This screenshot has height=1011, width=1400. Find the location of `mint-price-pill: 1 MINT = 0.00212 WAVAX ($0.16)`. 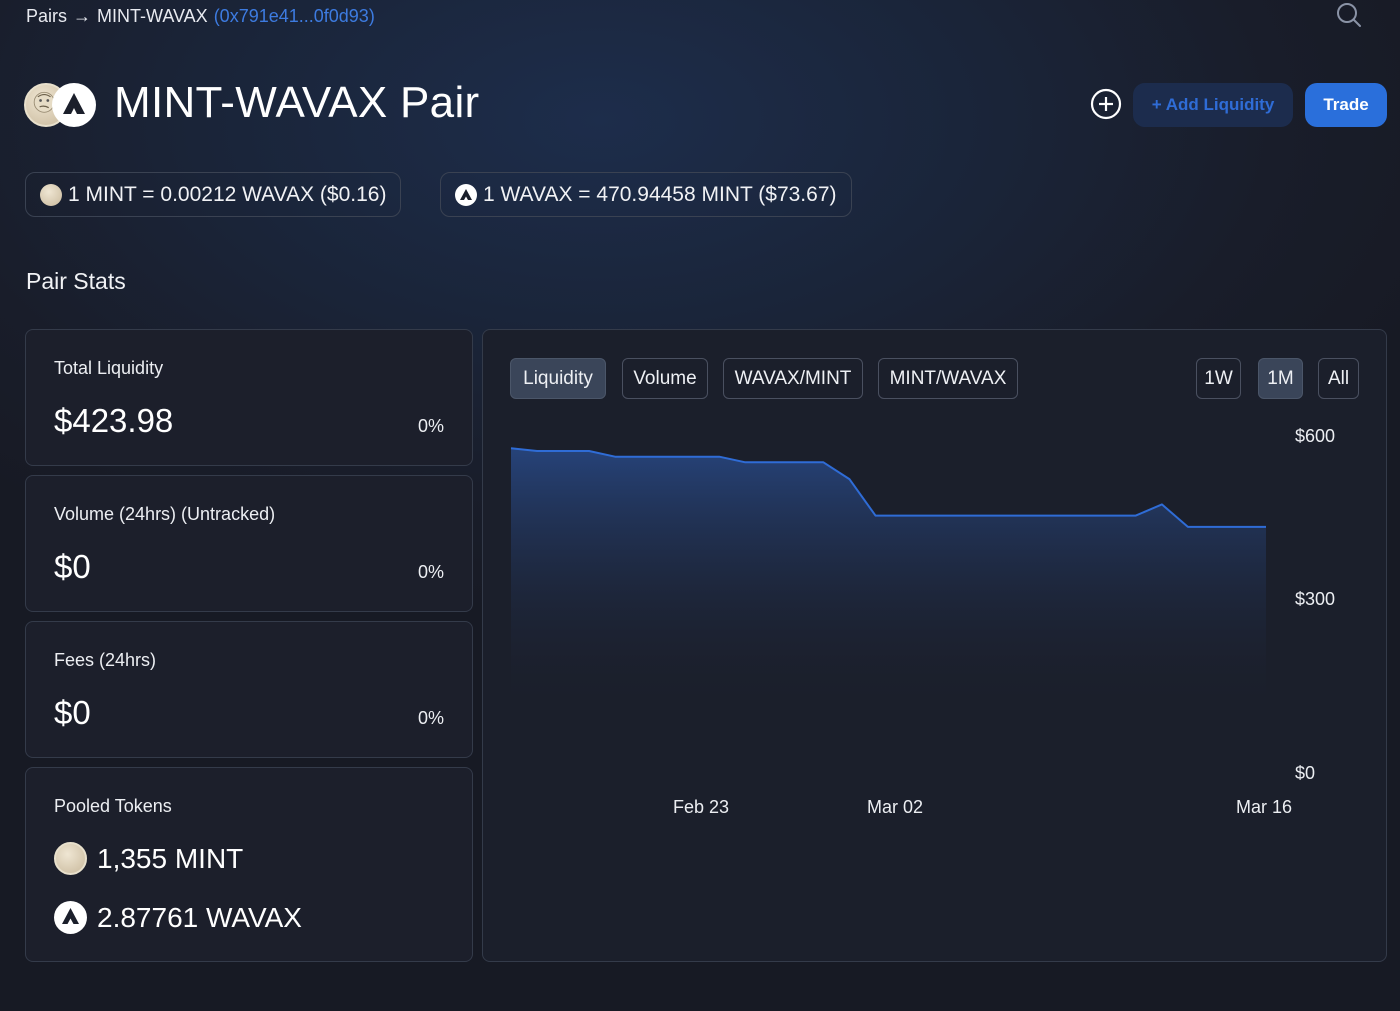

mint-price-pill: 1 MINT = 0.00212 WAVAX ($0.16) is located at coordinates (213, 194).